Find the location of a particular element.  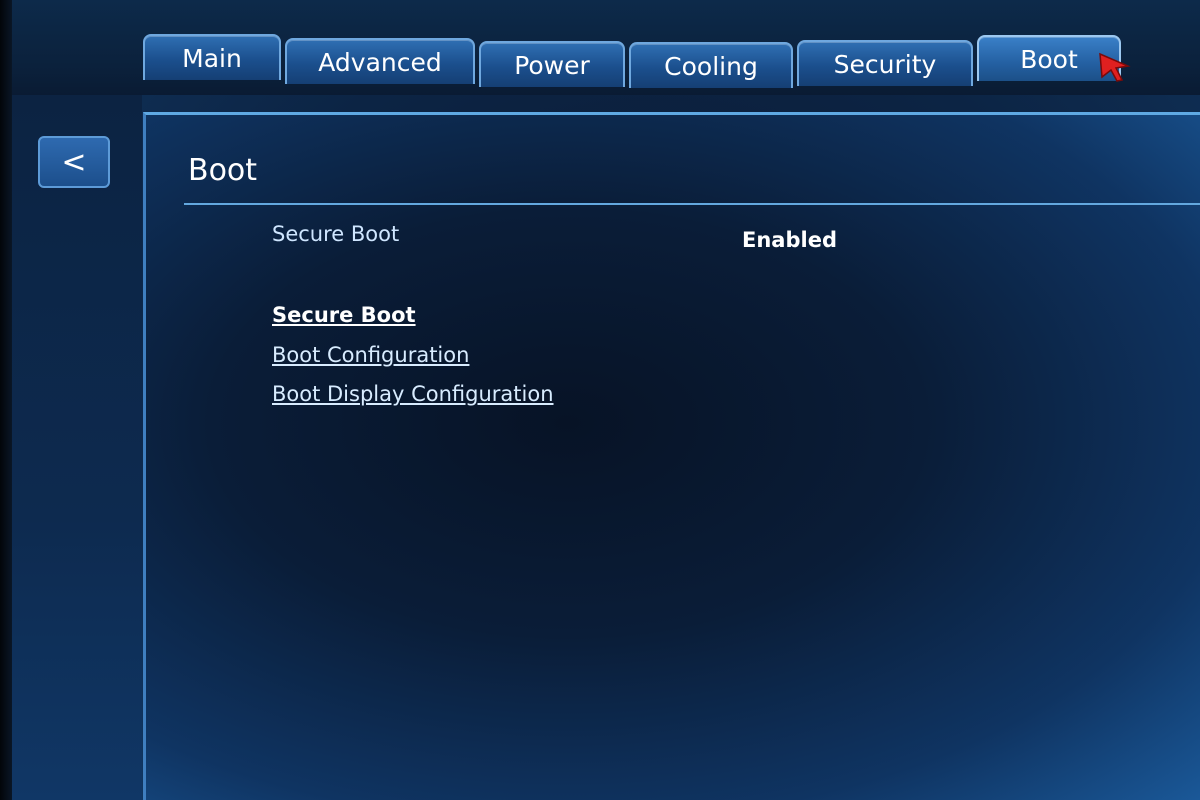

tab-label: Advanced is located at coordinates (380, 62).